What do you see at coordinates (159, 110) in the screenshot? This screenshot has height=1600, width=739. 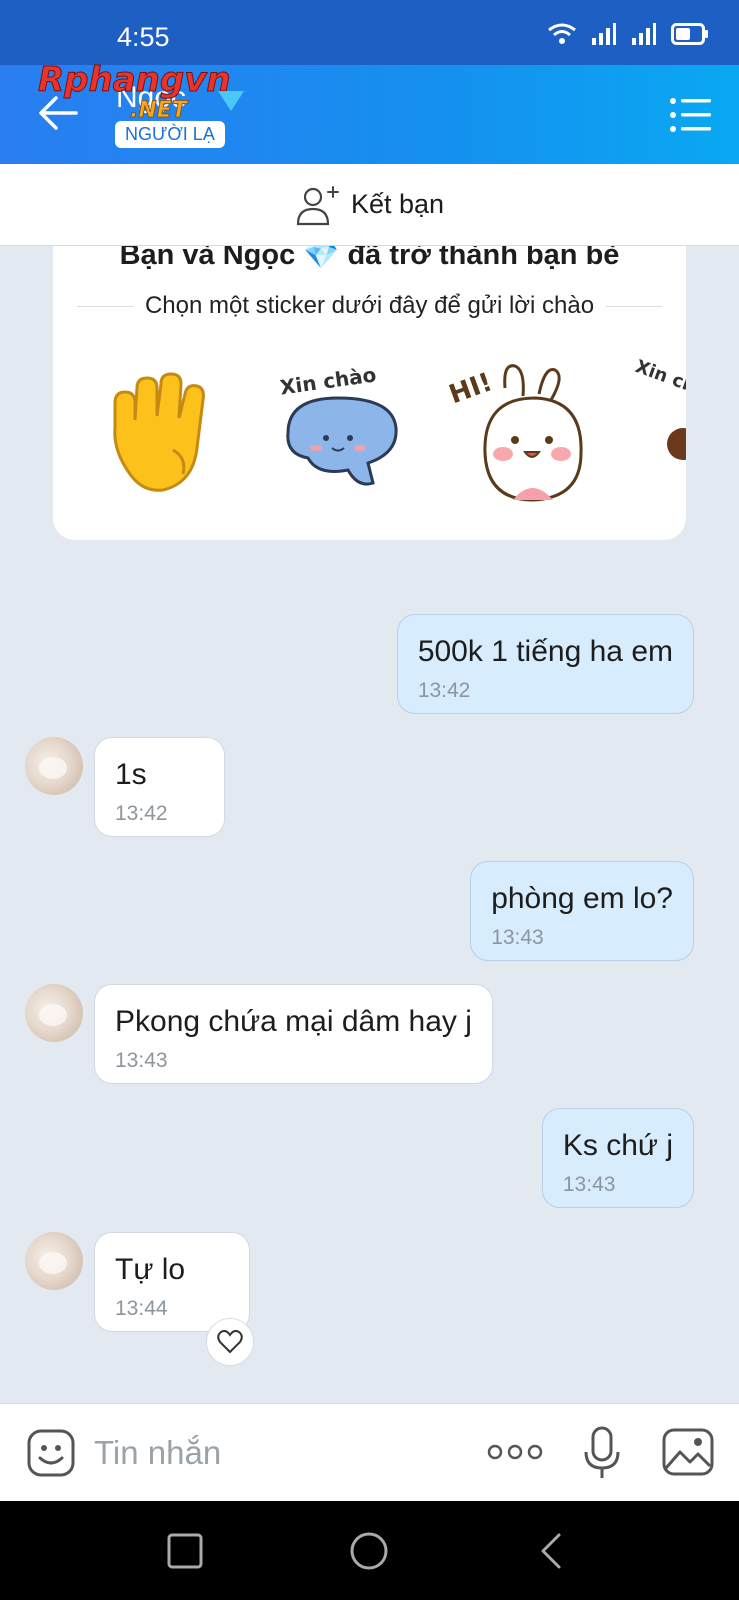 I see `svg-text: .NET` at bounding box center [159, 110].